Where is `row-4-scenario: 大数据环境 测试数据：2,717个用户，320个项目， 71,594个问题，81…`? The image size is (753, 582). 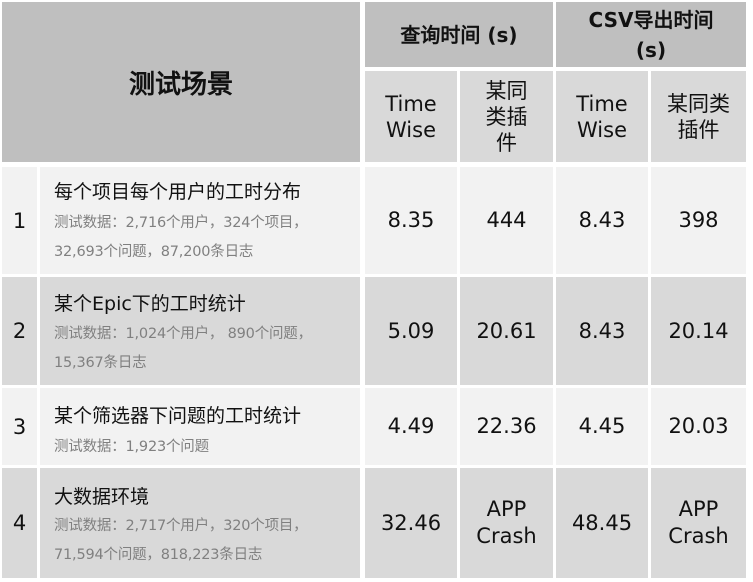 row-4-scenario: 大数据环境 测试数据：2,717个用户，320个项目， 71,594个问题，81… is located at coordinates (200, 523).